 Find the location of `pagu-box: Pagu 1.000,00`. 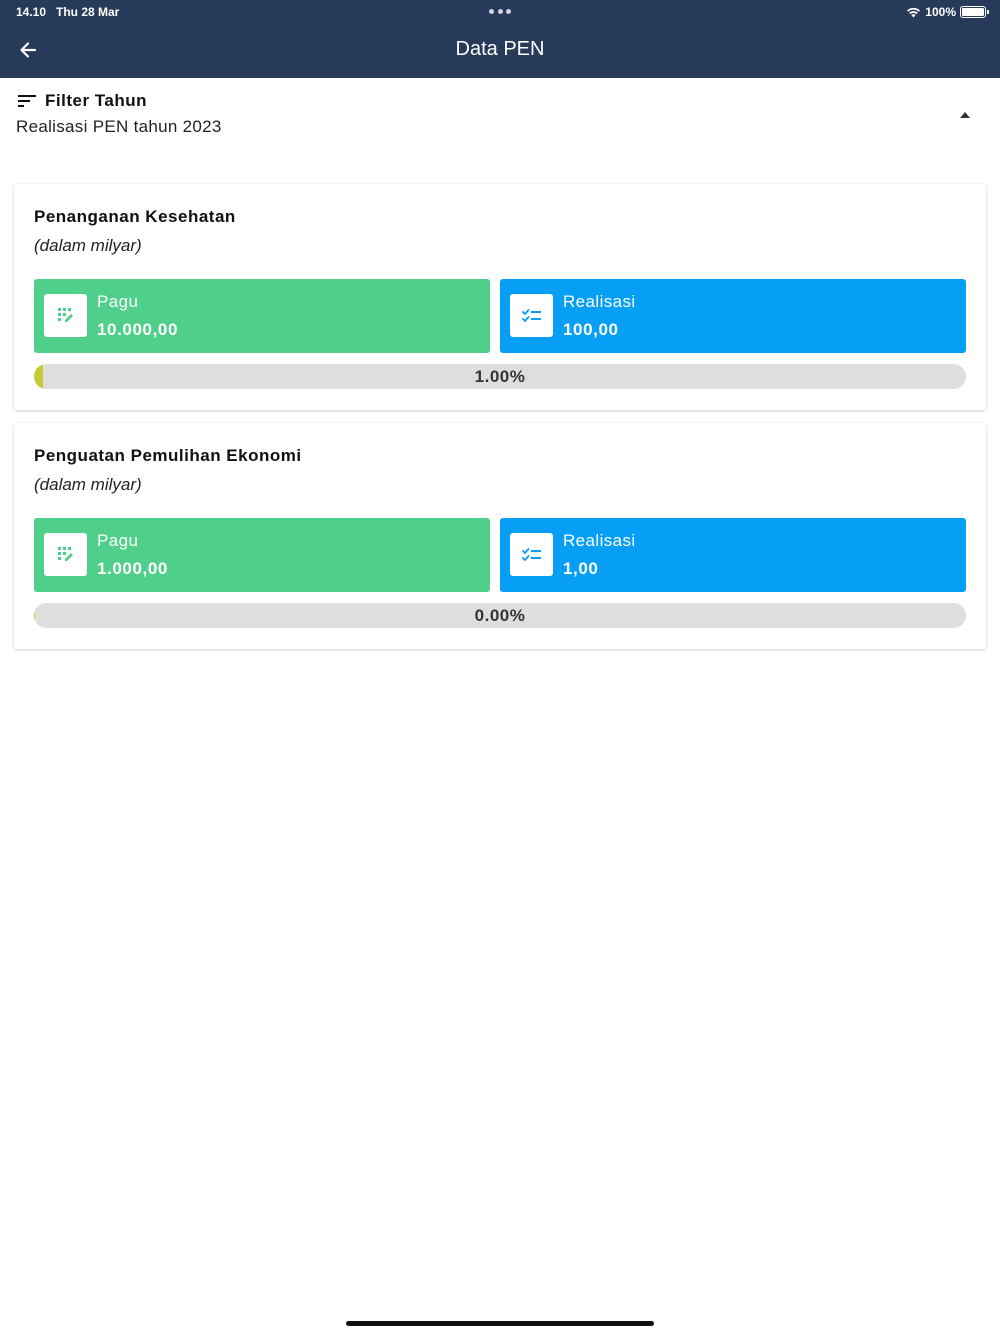

pagu-box: Pagu 1.000,00 is located at coordinates (262, 555).